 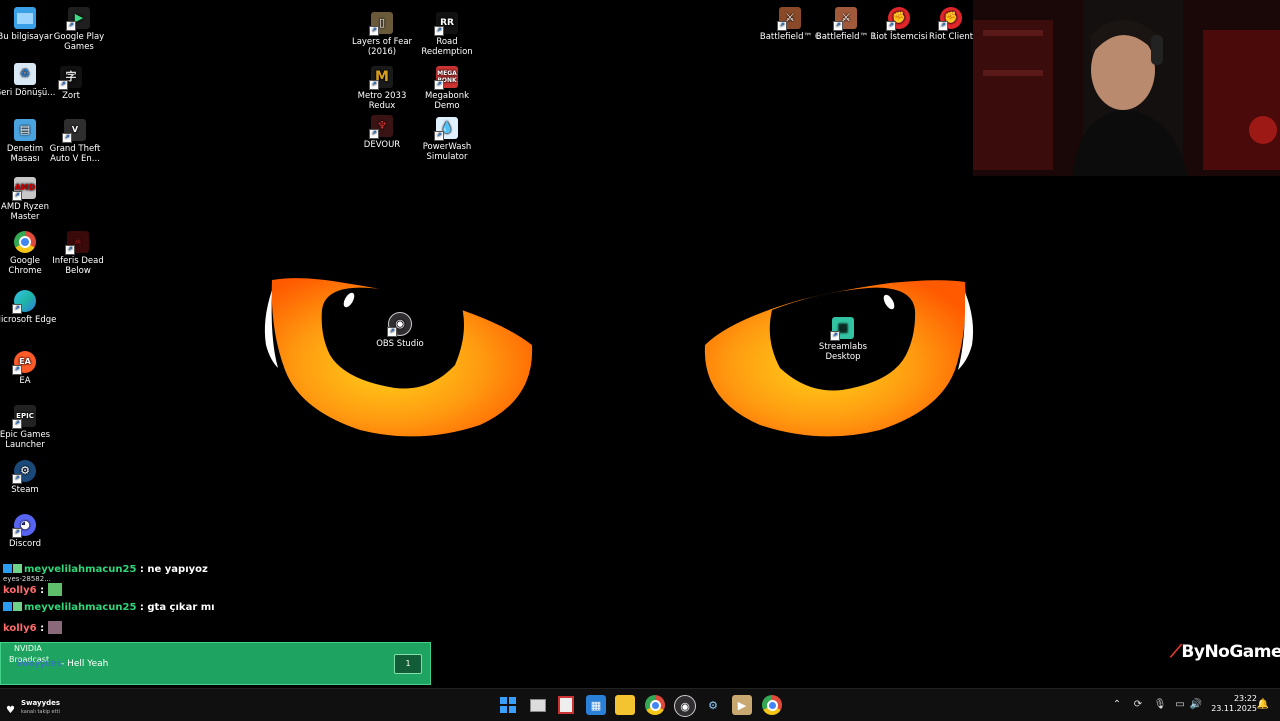 I want to click on zort-icon: 字 ↗, so click(x=70, y=78).